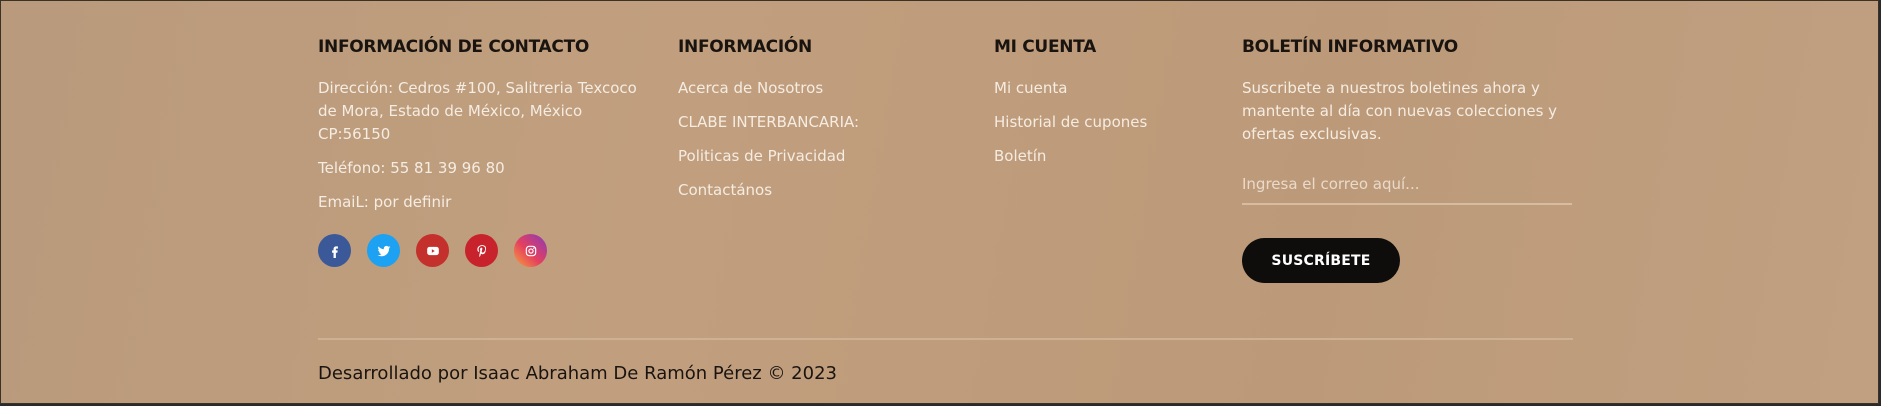 Image resolution: width=1881 pixels, height=406 pixels. What do you see at coordinates (745, 47) in the screenshot?
I see `info-heading: INFORMACIÓN` at bounding box center [745, 47].